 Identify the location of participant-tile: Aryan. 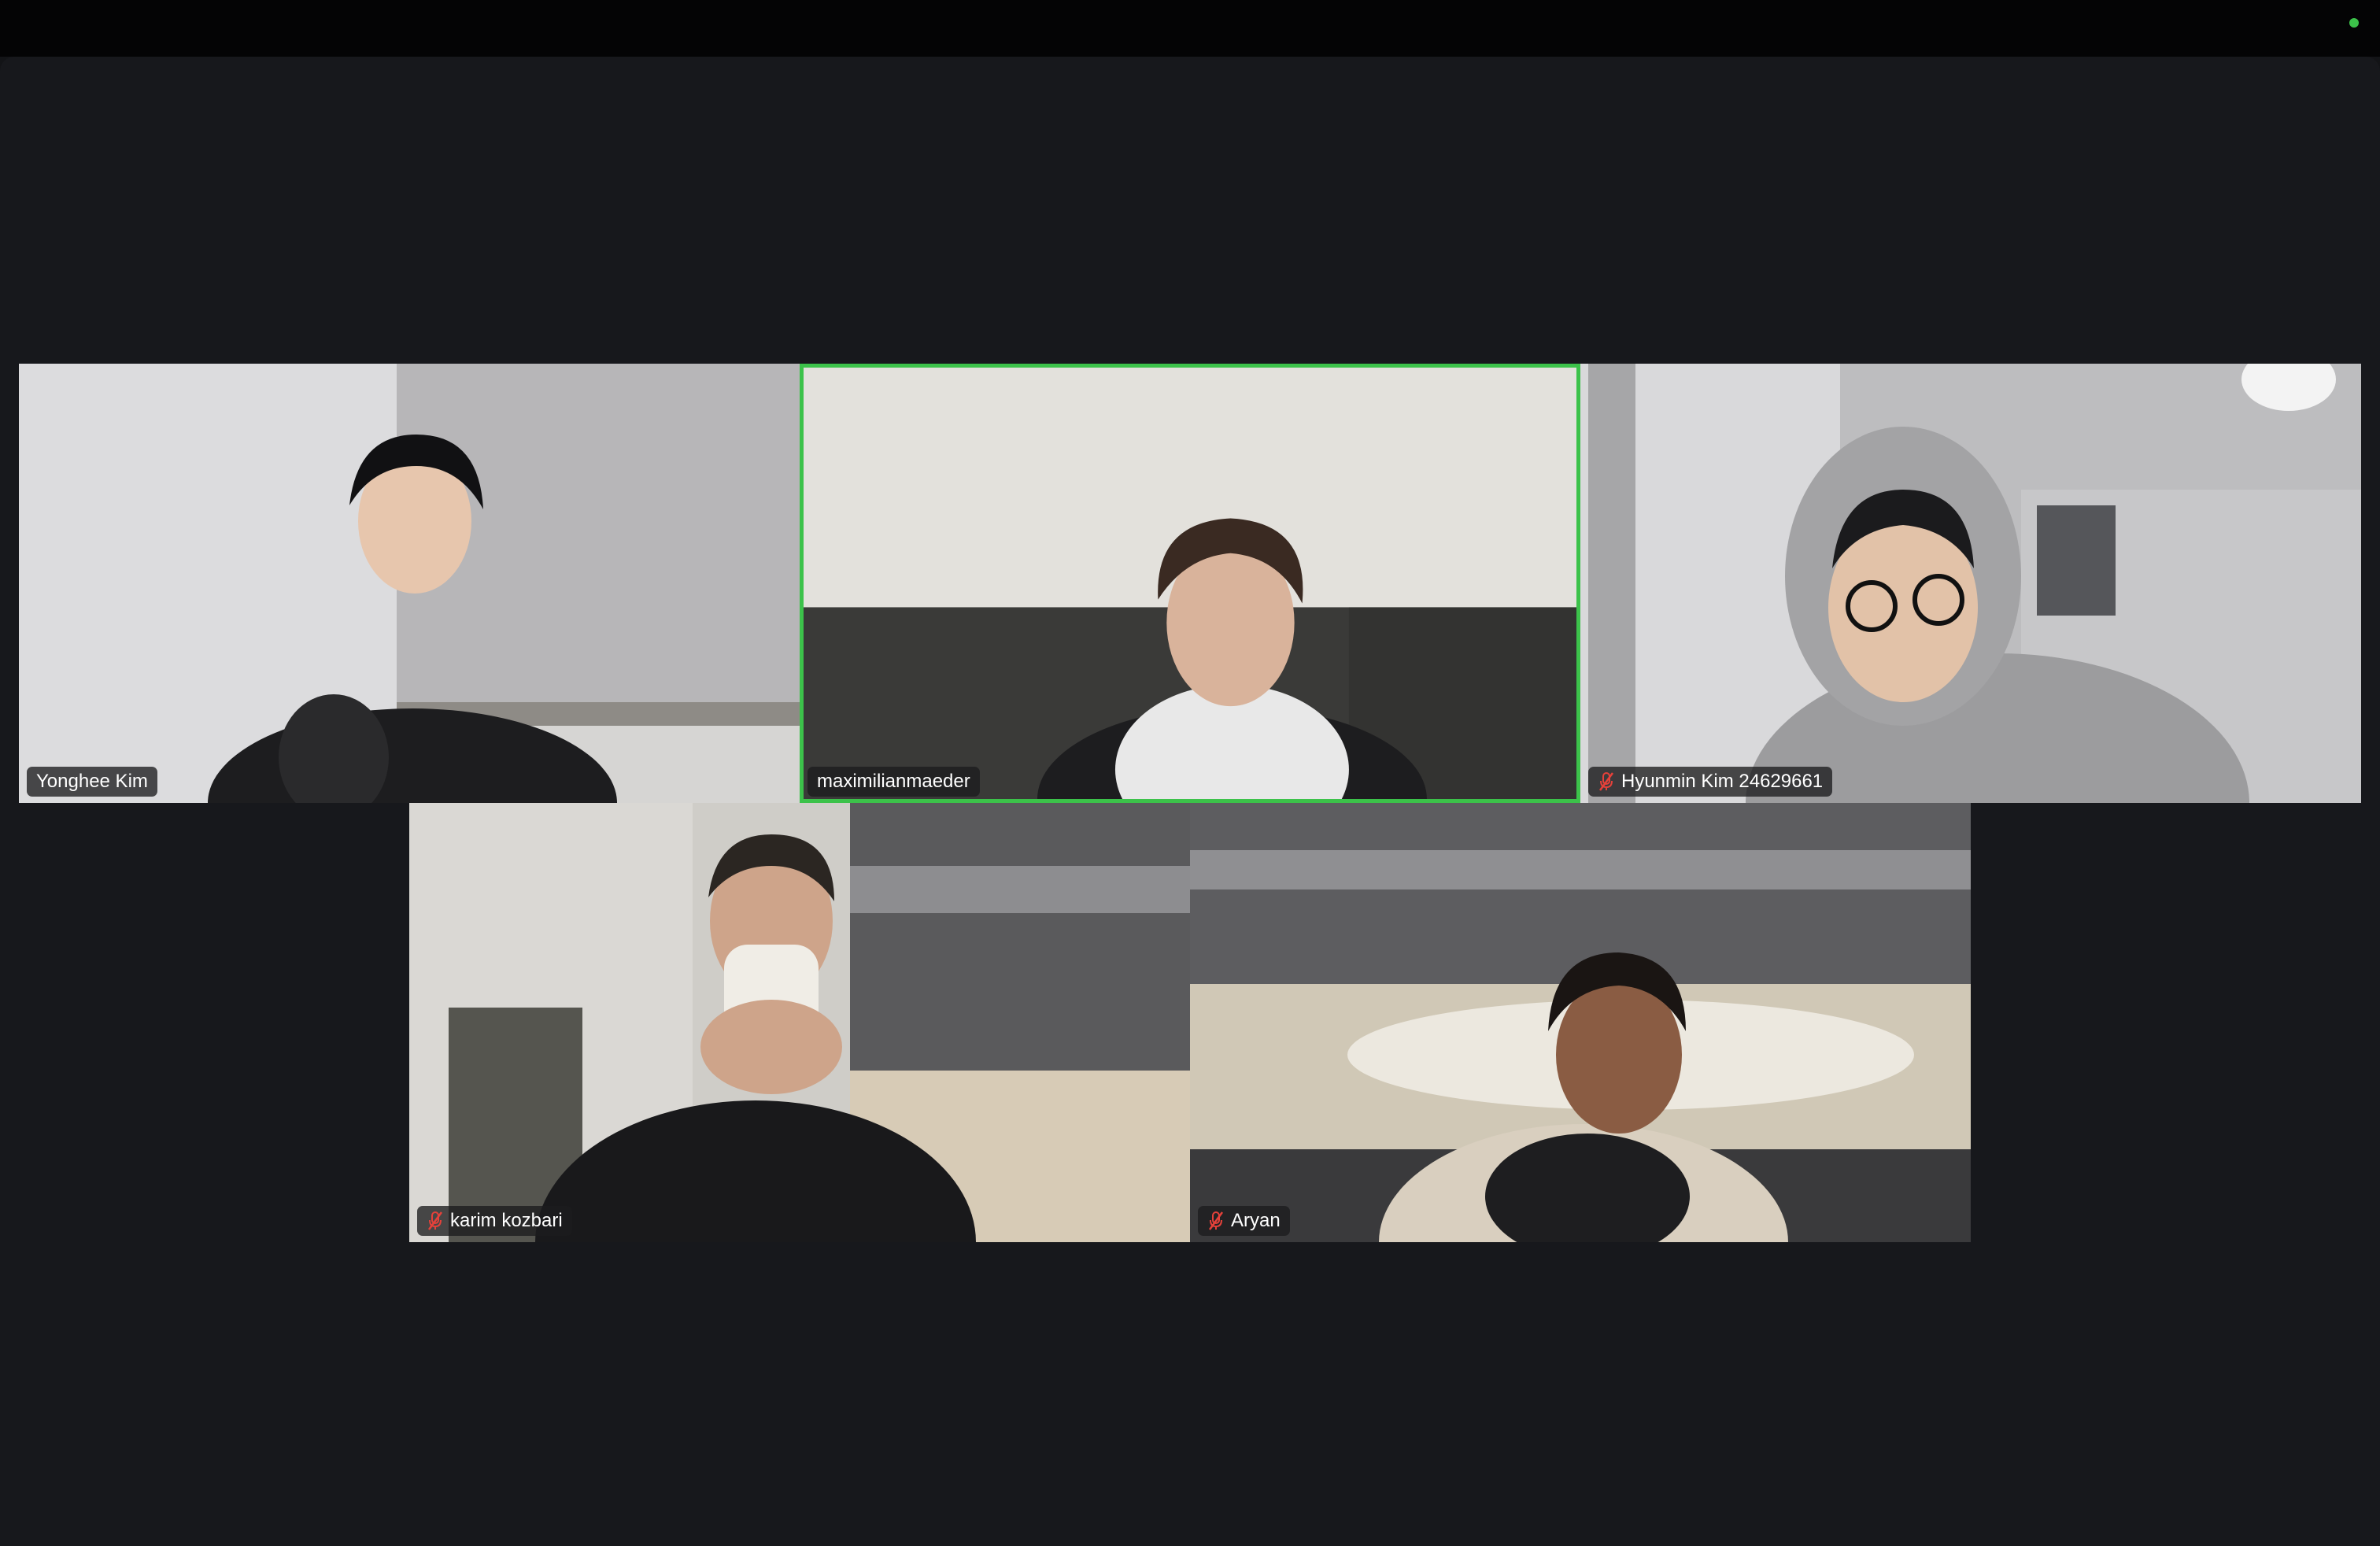
(1580, 1023).